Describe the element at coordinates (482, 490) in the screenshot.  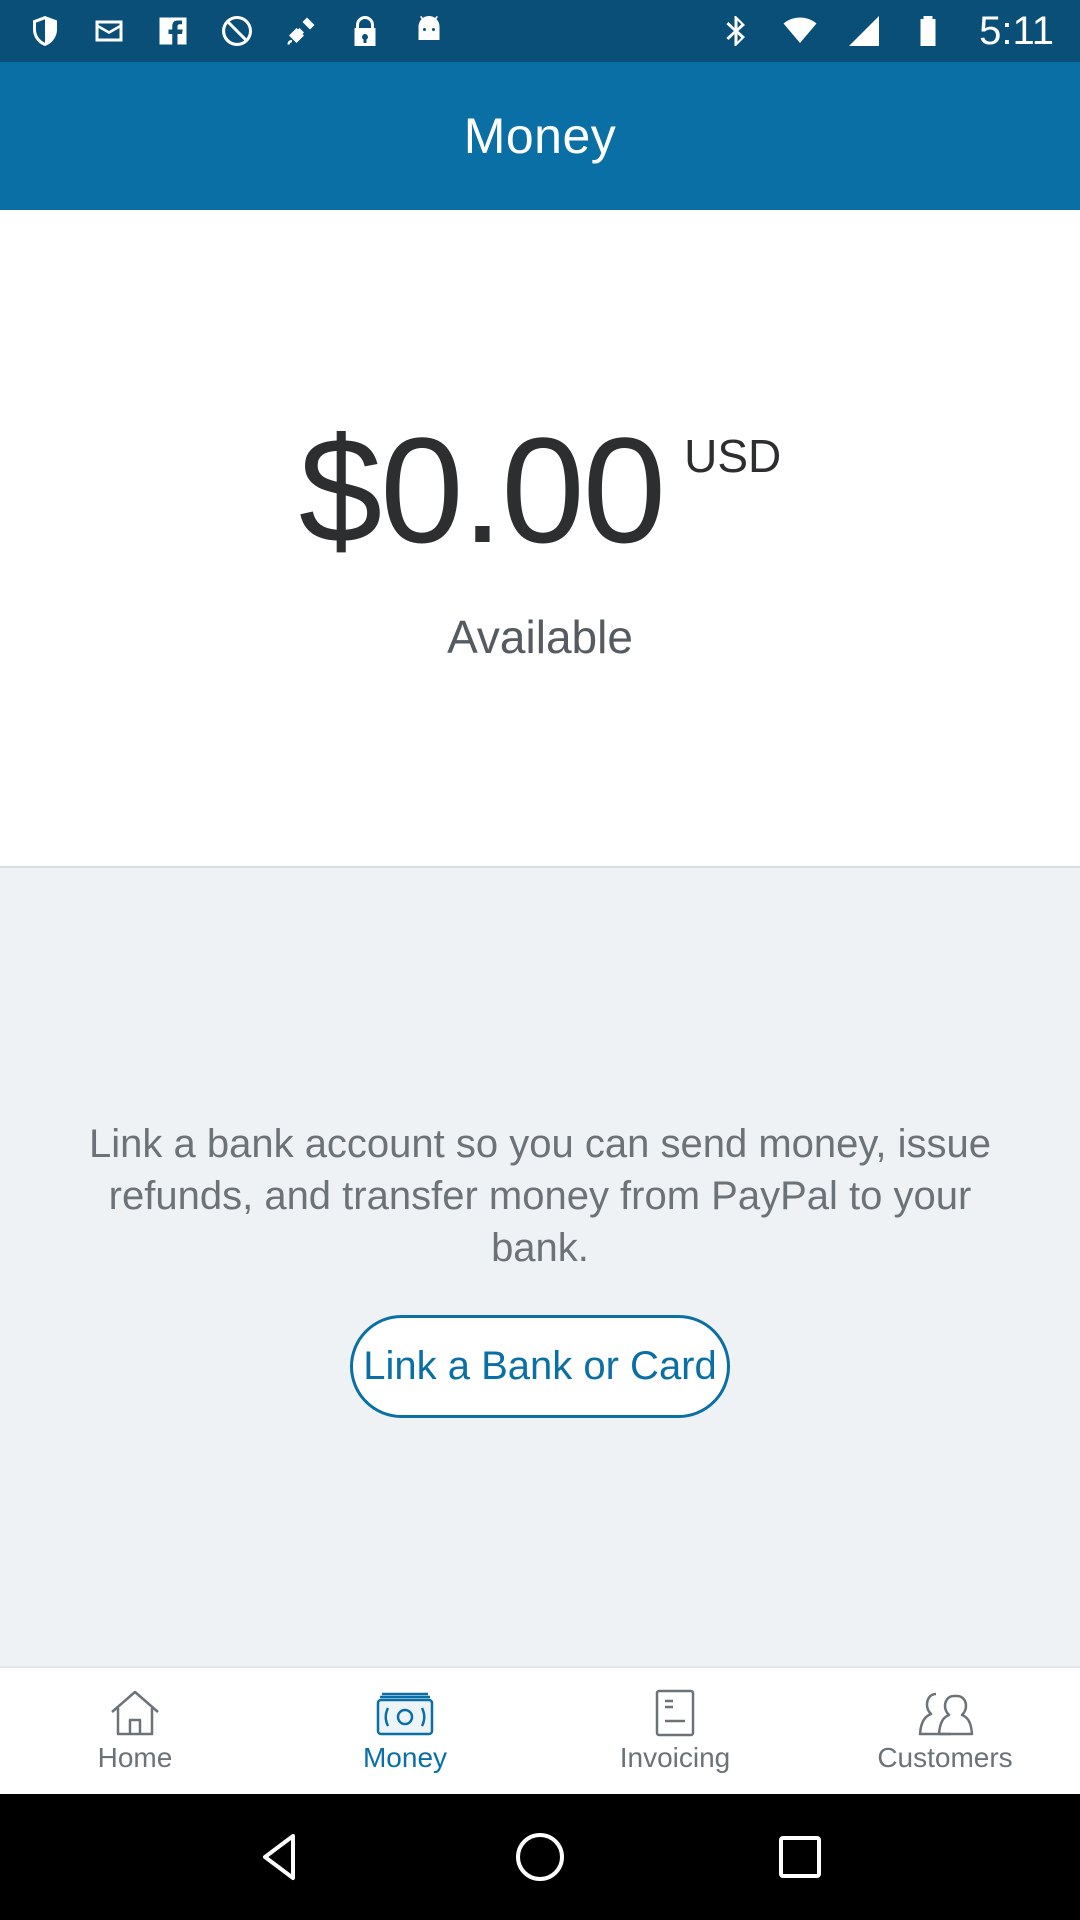
I see `balance-amount: $0.00` at that location.